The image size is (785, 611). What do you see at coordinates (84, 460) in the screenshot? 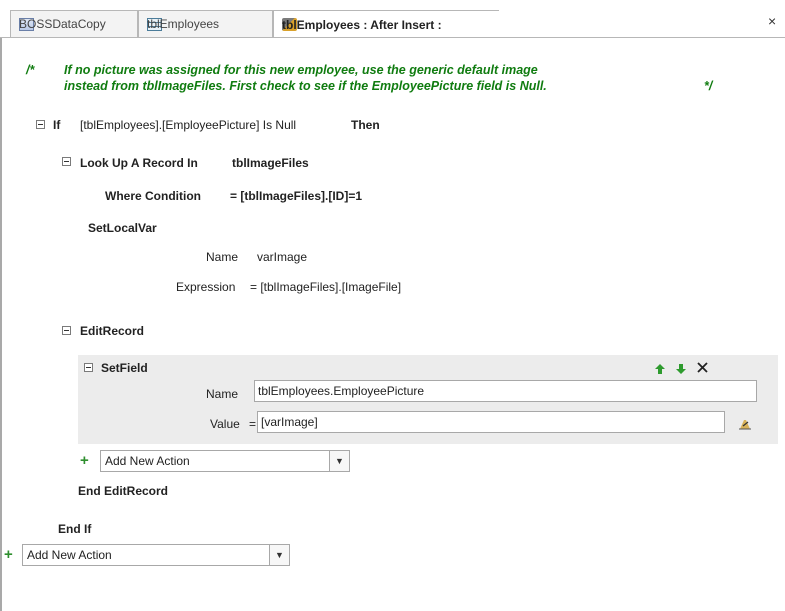
I see `add-action-plus-icon: +` at bounding box center [84, 460].